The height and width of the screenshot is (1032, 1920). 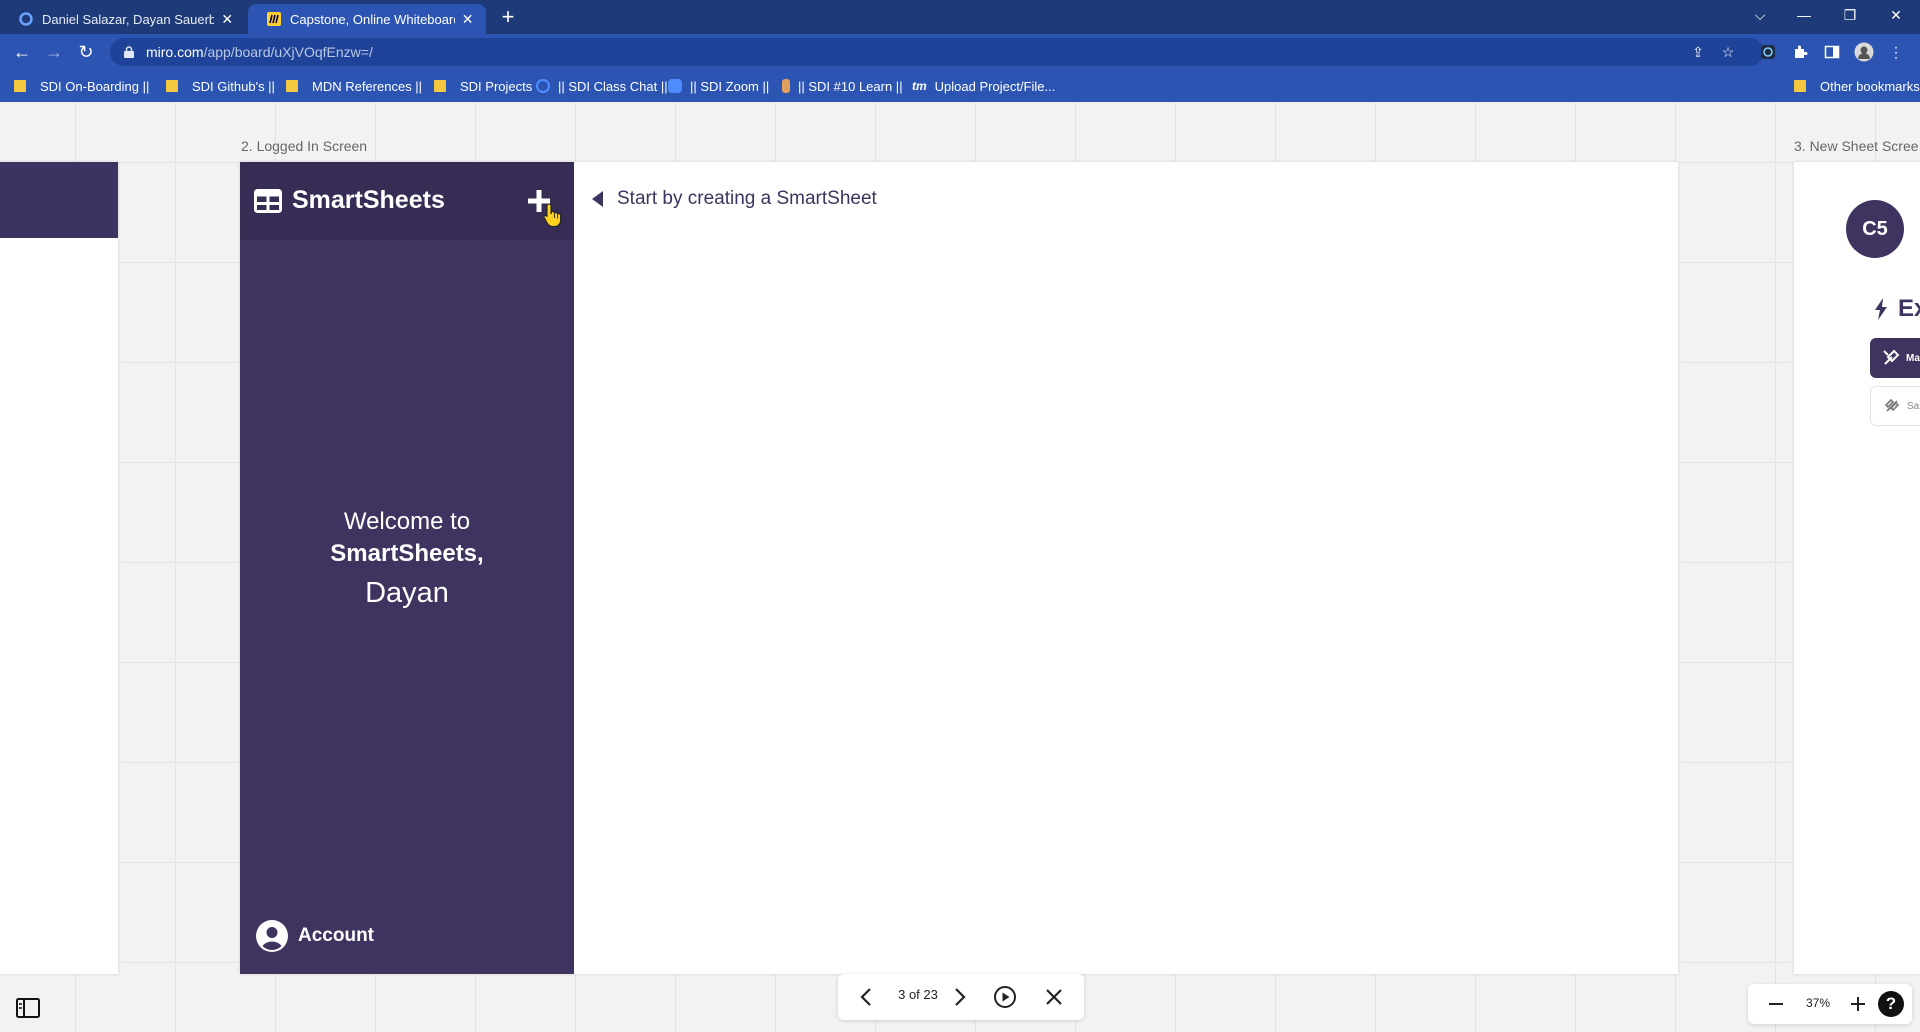 I want to click on zoom-icon, so click(x=675, y=86).